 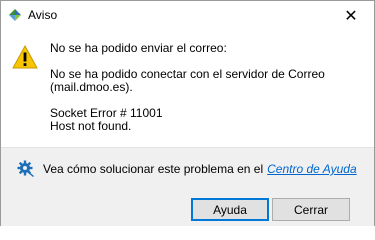 What do you see at coordinates (187, 15) in the screenshot?
I see `title-bar: Aviso ✕` at bounding box center [187, 15].